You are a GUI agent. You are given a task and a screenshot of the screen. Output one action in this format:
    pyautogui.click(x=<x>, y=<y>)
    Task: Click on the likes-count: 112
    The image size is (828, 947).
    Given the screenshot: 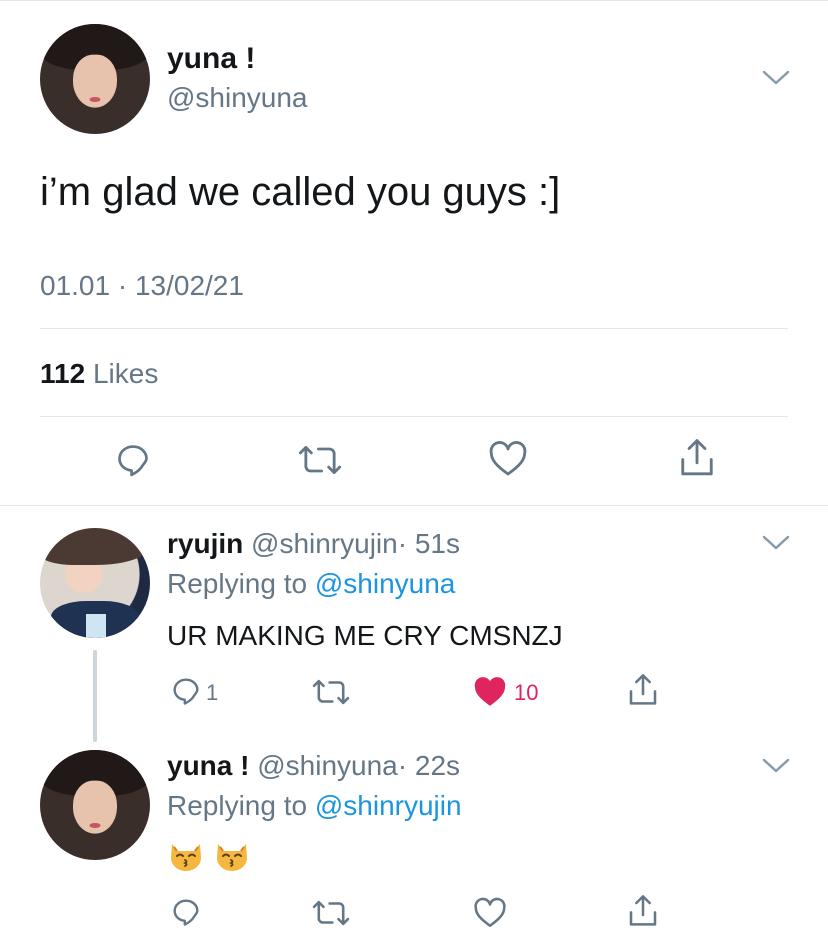 What is the action you would take?
    pyautogui.click(x=63, y=373)
    